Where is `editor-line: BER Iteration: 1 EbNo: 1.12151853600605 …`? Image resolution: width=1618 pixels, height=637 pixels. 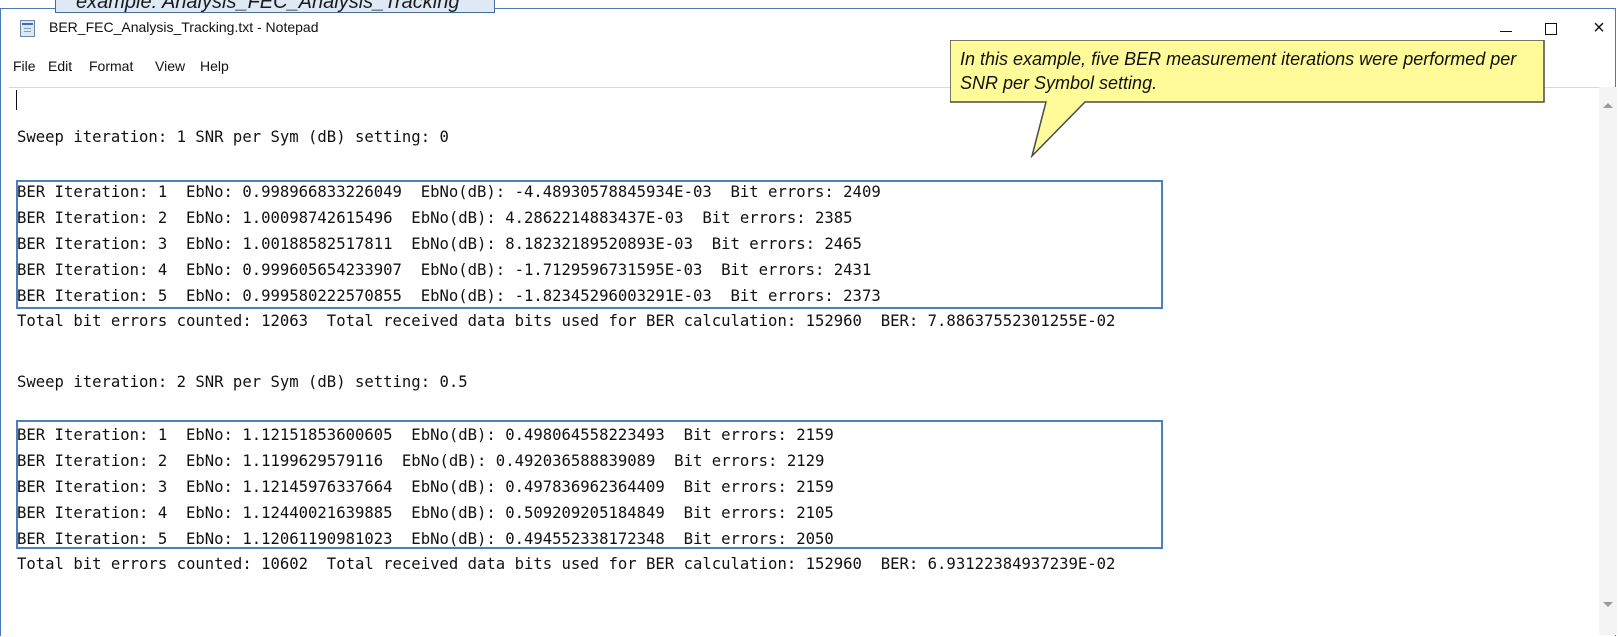 editor-line: BER Iteration: 1 EbNo: 1.12151853600605 … is located at coordinates (425, 435).